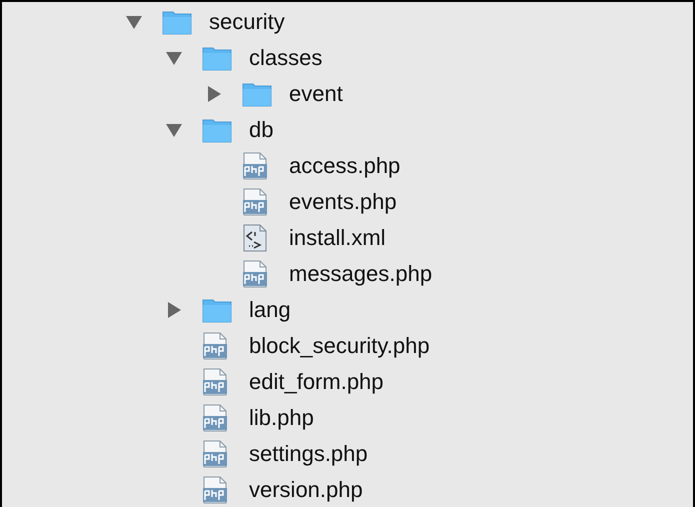  I want to click on xml-file-icon, so click(255, 238).